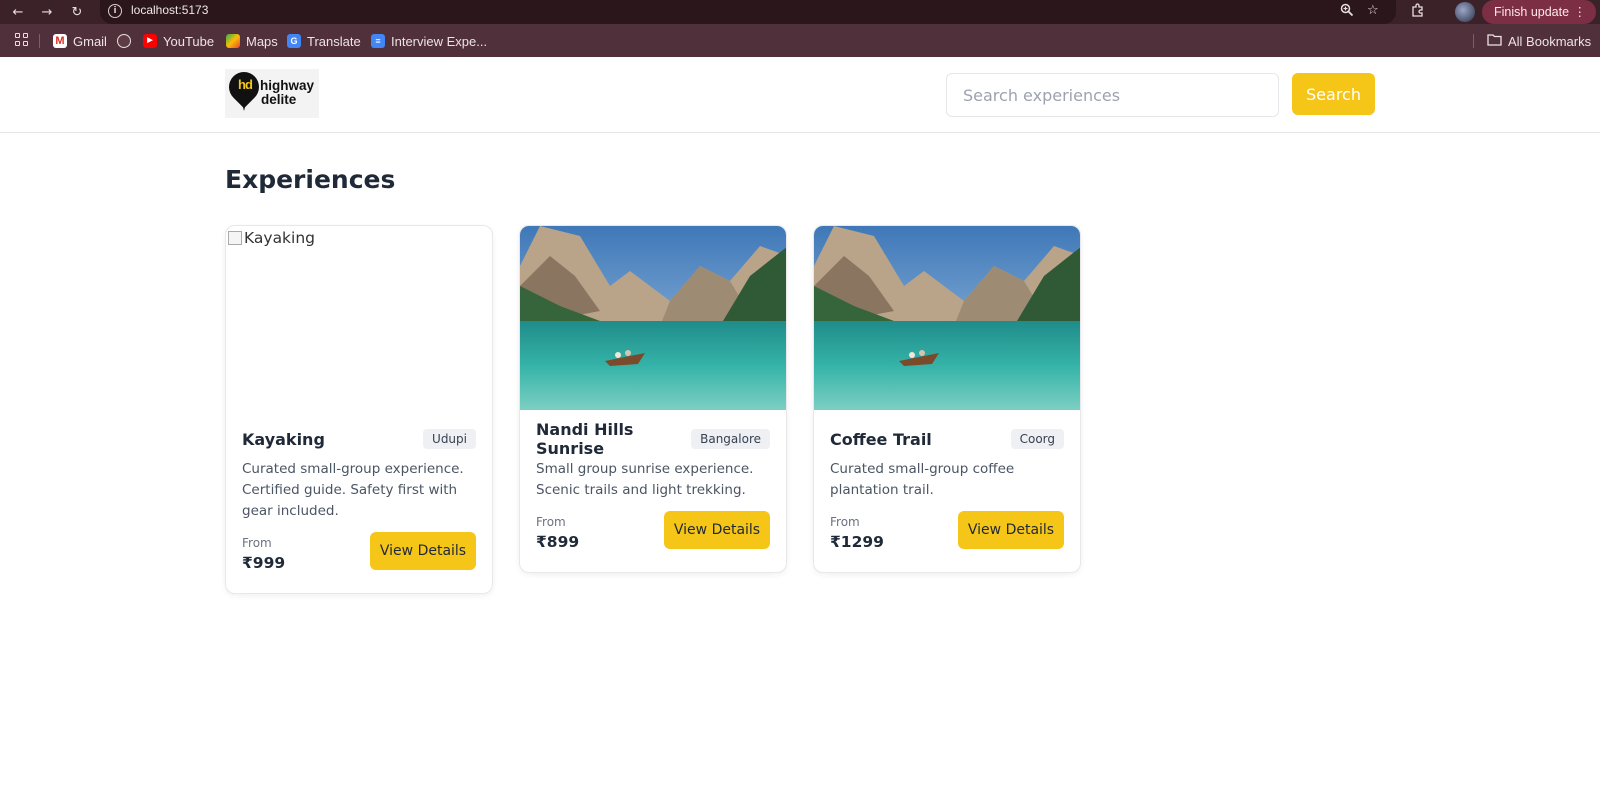  Describe the element at coordinates (150, 41) in the screenshot. I see `youtube-icon: ▶` at that location.